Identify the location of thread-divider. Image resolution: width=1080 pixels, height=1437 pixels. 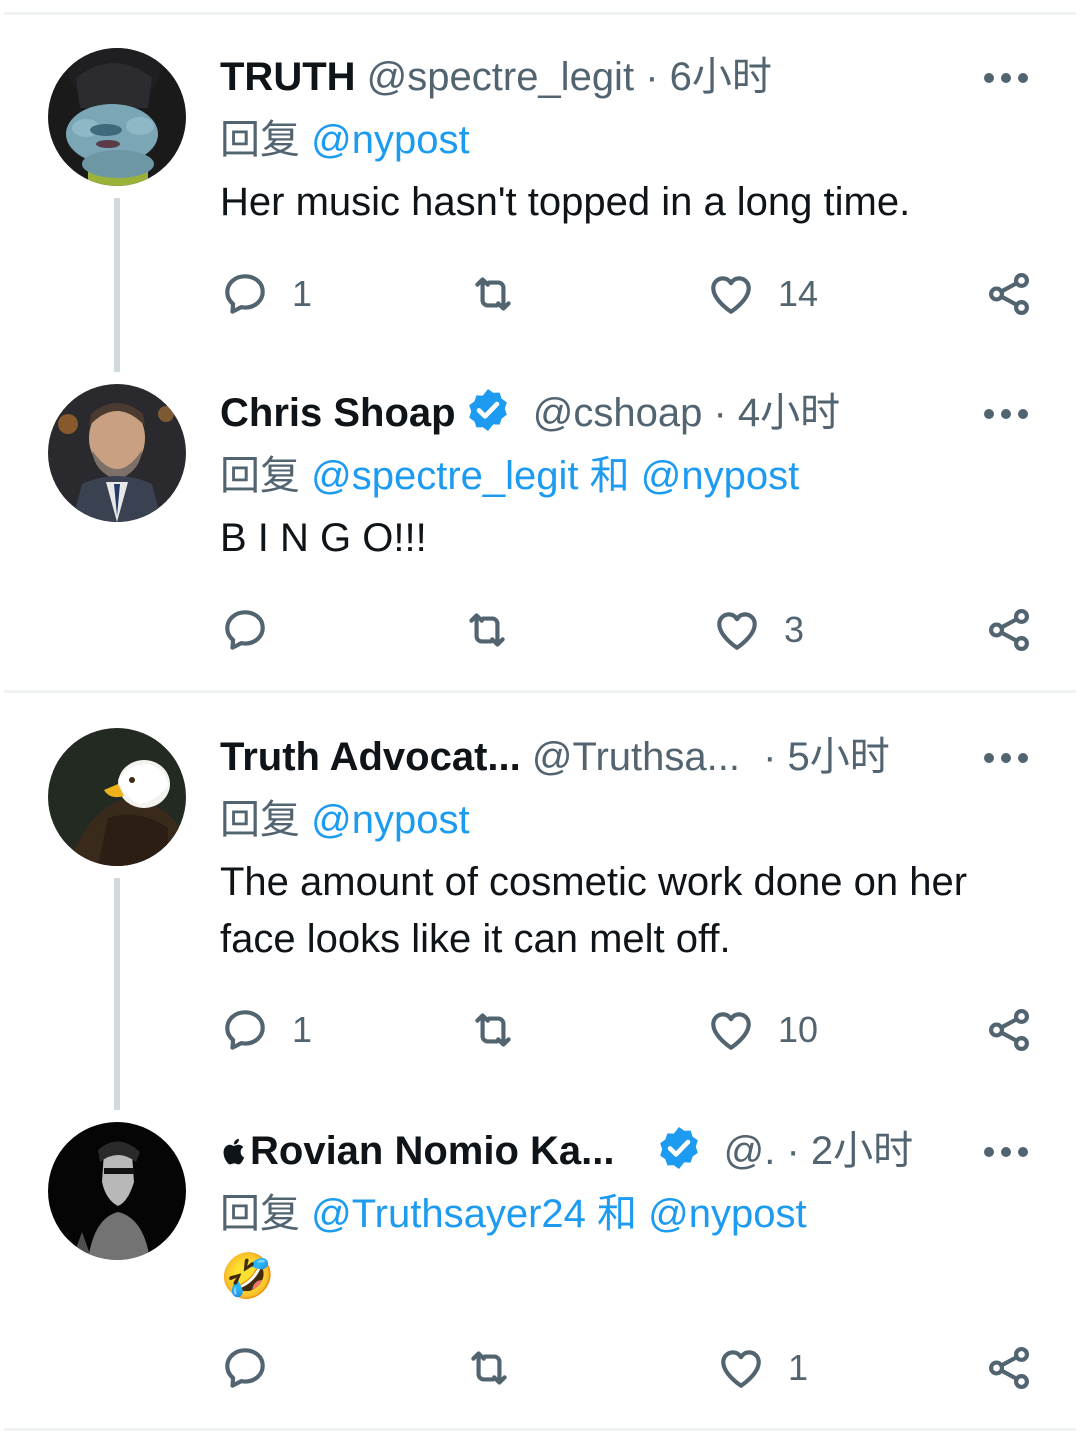
(540, 691).